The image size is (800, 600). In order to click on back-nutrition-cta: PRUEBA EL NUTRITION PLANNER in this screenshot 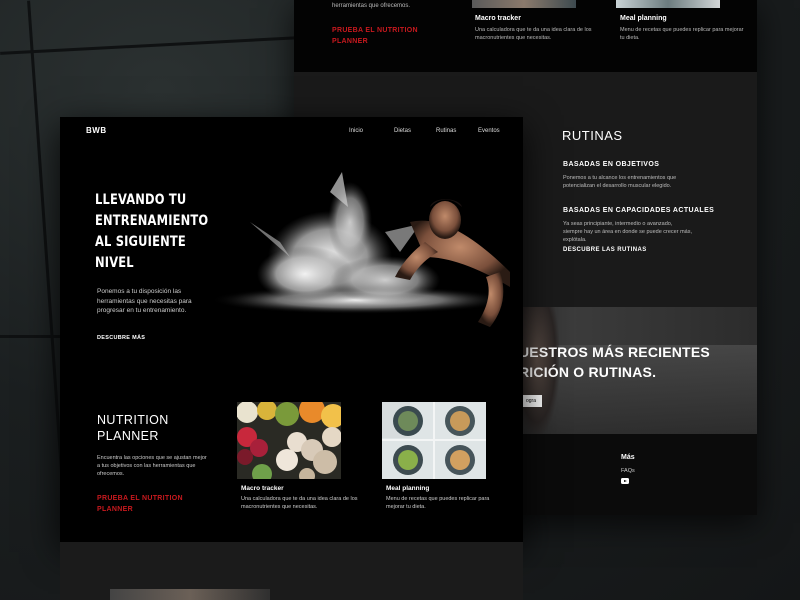, I will do `click(387, 36)`.